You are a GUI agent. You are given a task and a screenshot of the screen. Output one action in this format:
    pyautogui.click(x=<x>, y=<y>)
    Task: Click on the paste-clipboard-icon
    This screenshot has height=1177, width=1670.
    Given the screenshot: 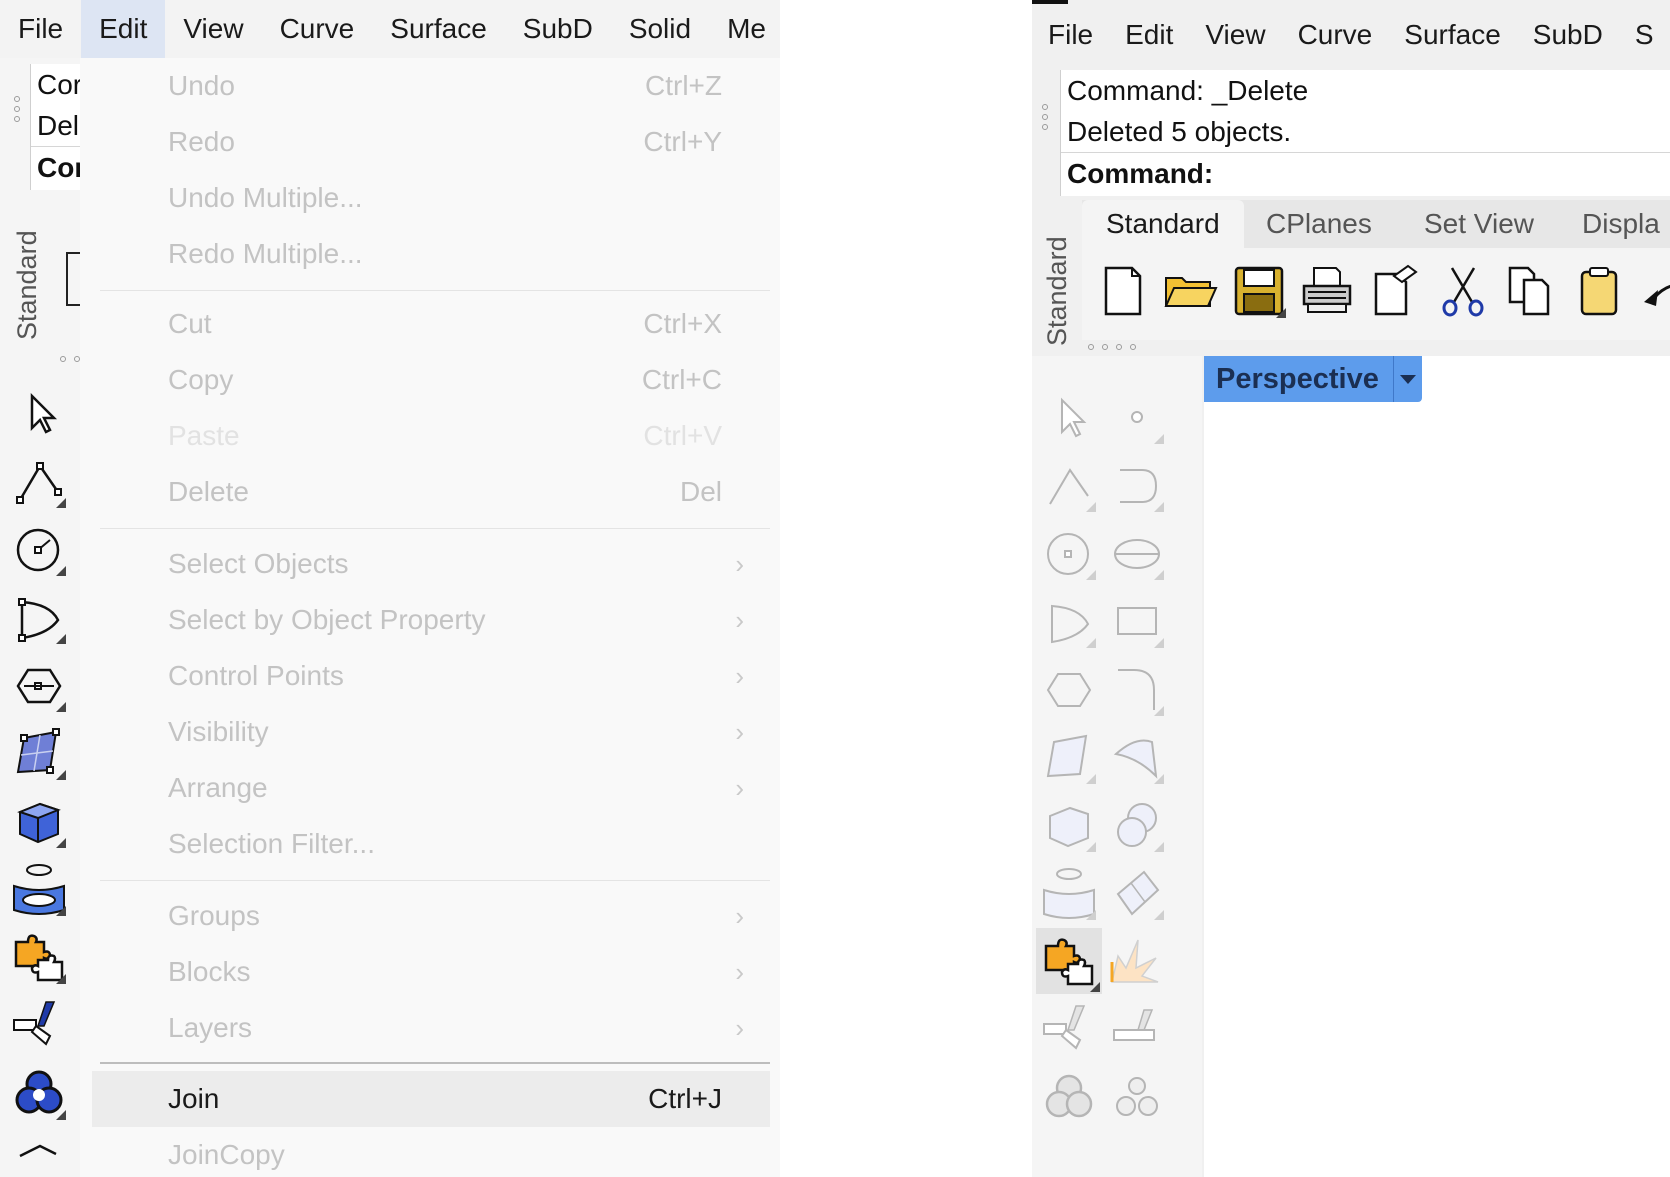 What is the action you would take?
    pyautogui.click(x=1599, y=291)
    